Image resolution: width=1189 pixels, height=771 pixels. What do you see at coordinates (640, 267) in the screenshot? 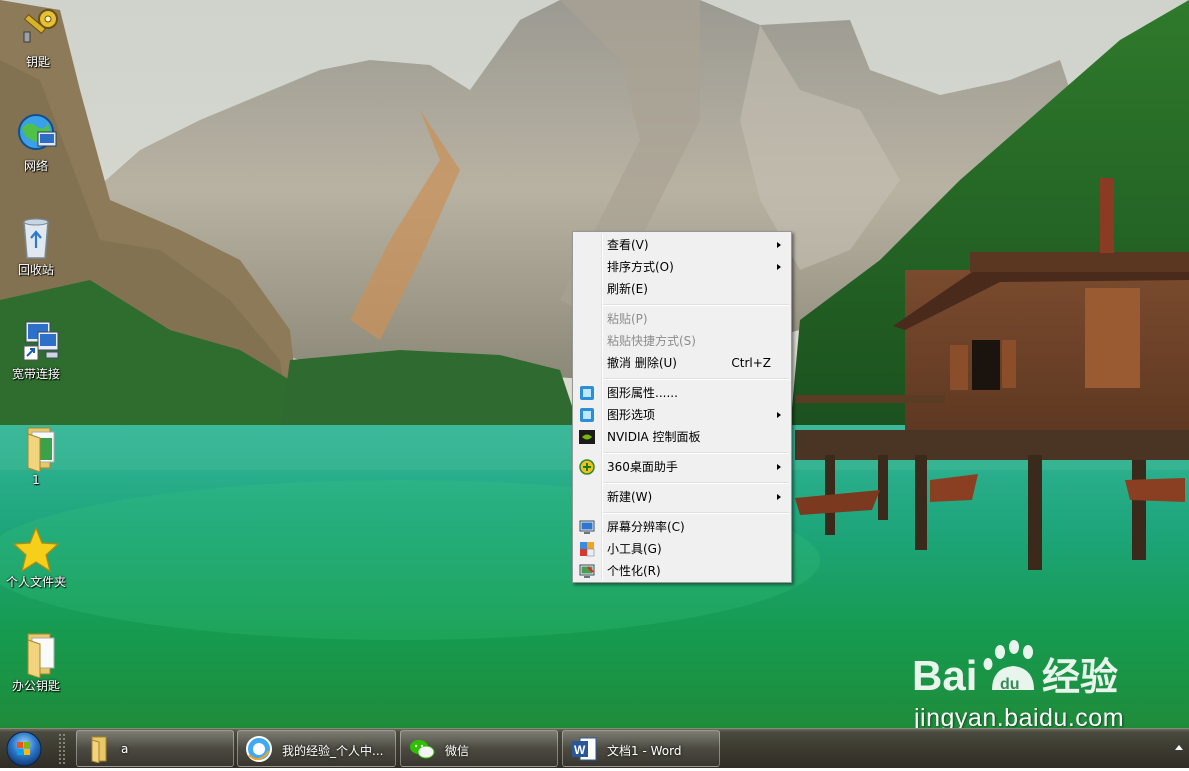
I see `menu-item-label: 排序方式(O)` at bounding box center [640, 267].